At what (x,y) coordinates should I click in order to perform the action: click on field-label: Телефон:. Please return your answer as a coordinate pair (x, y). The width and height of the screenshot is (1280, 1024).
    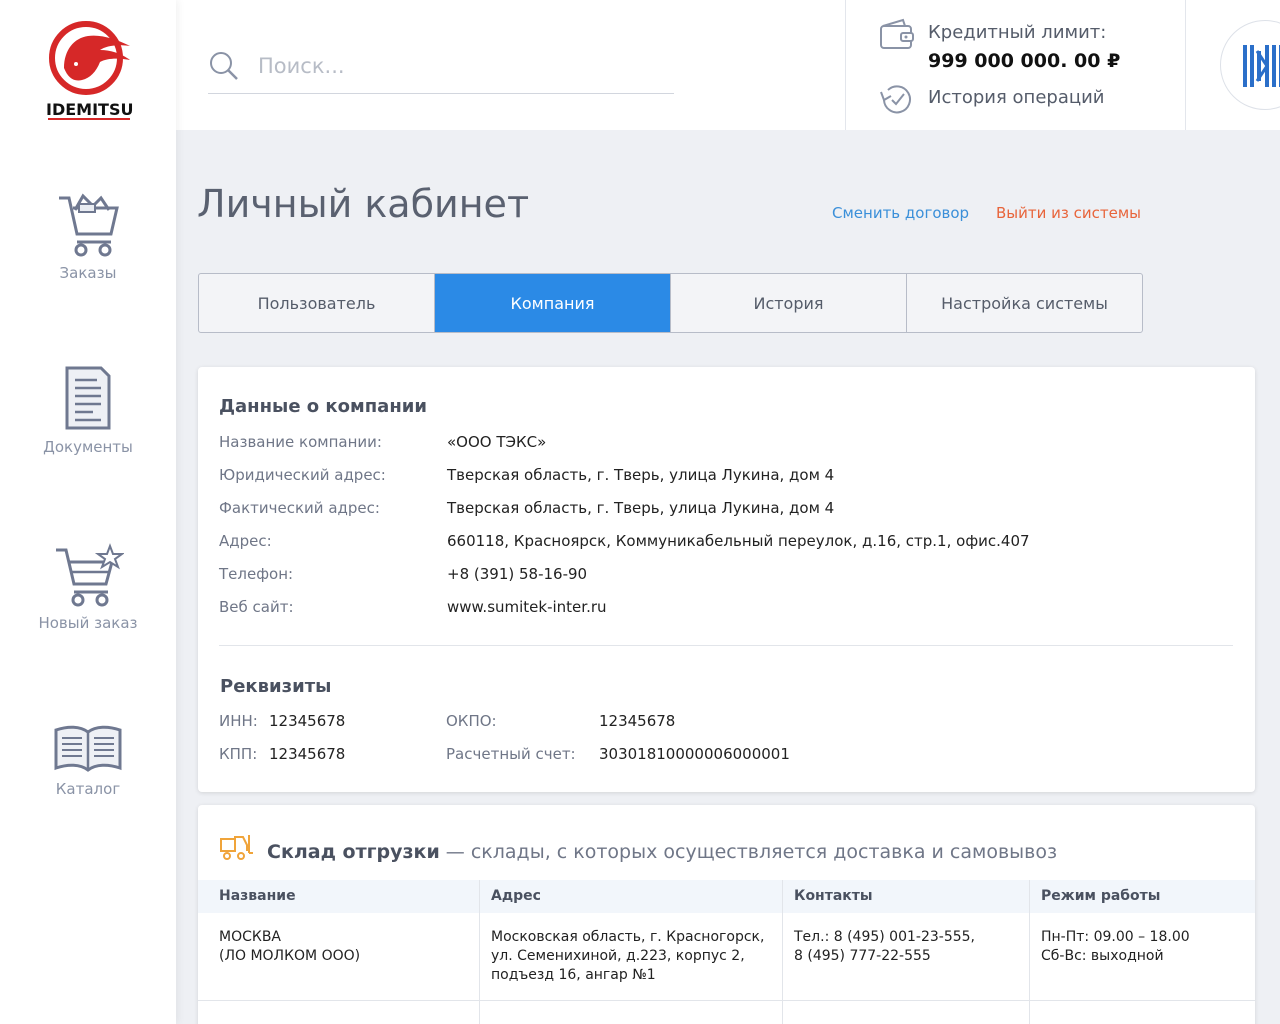
    Looking at the image, I should click on (256, 574).